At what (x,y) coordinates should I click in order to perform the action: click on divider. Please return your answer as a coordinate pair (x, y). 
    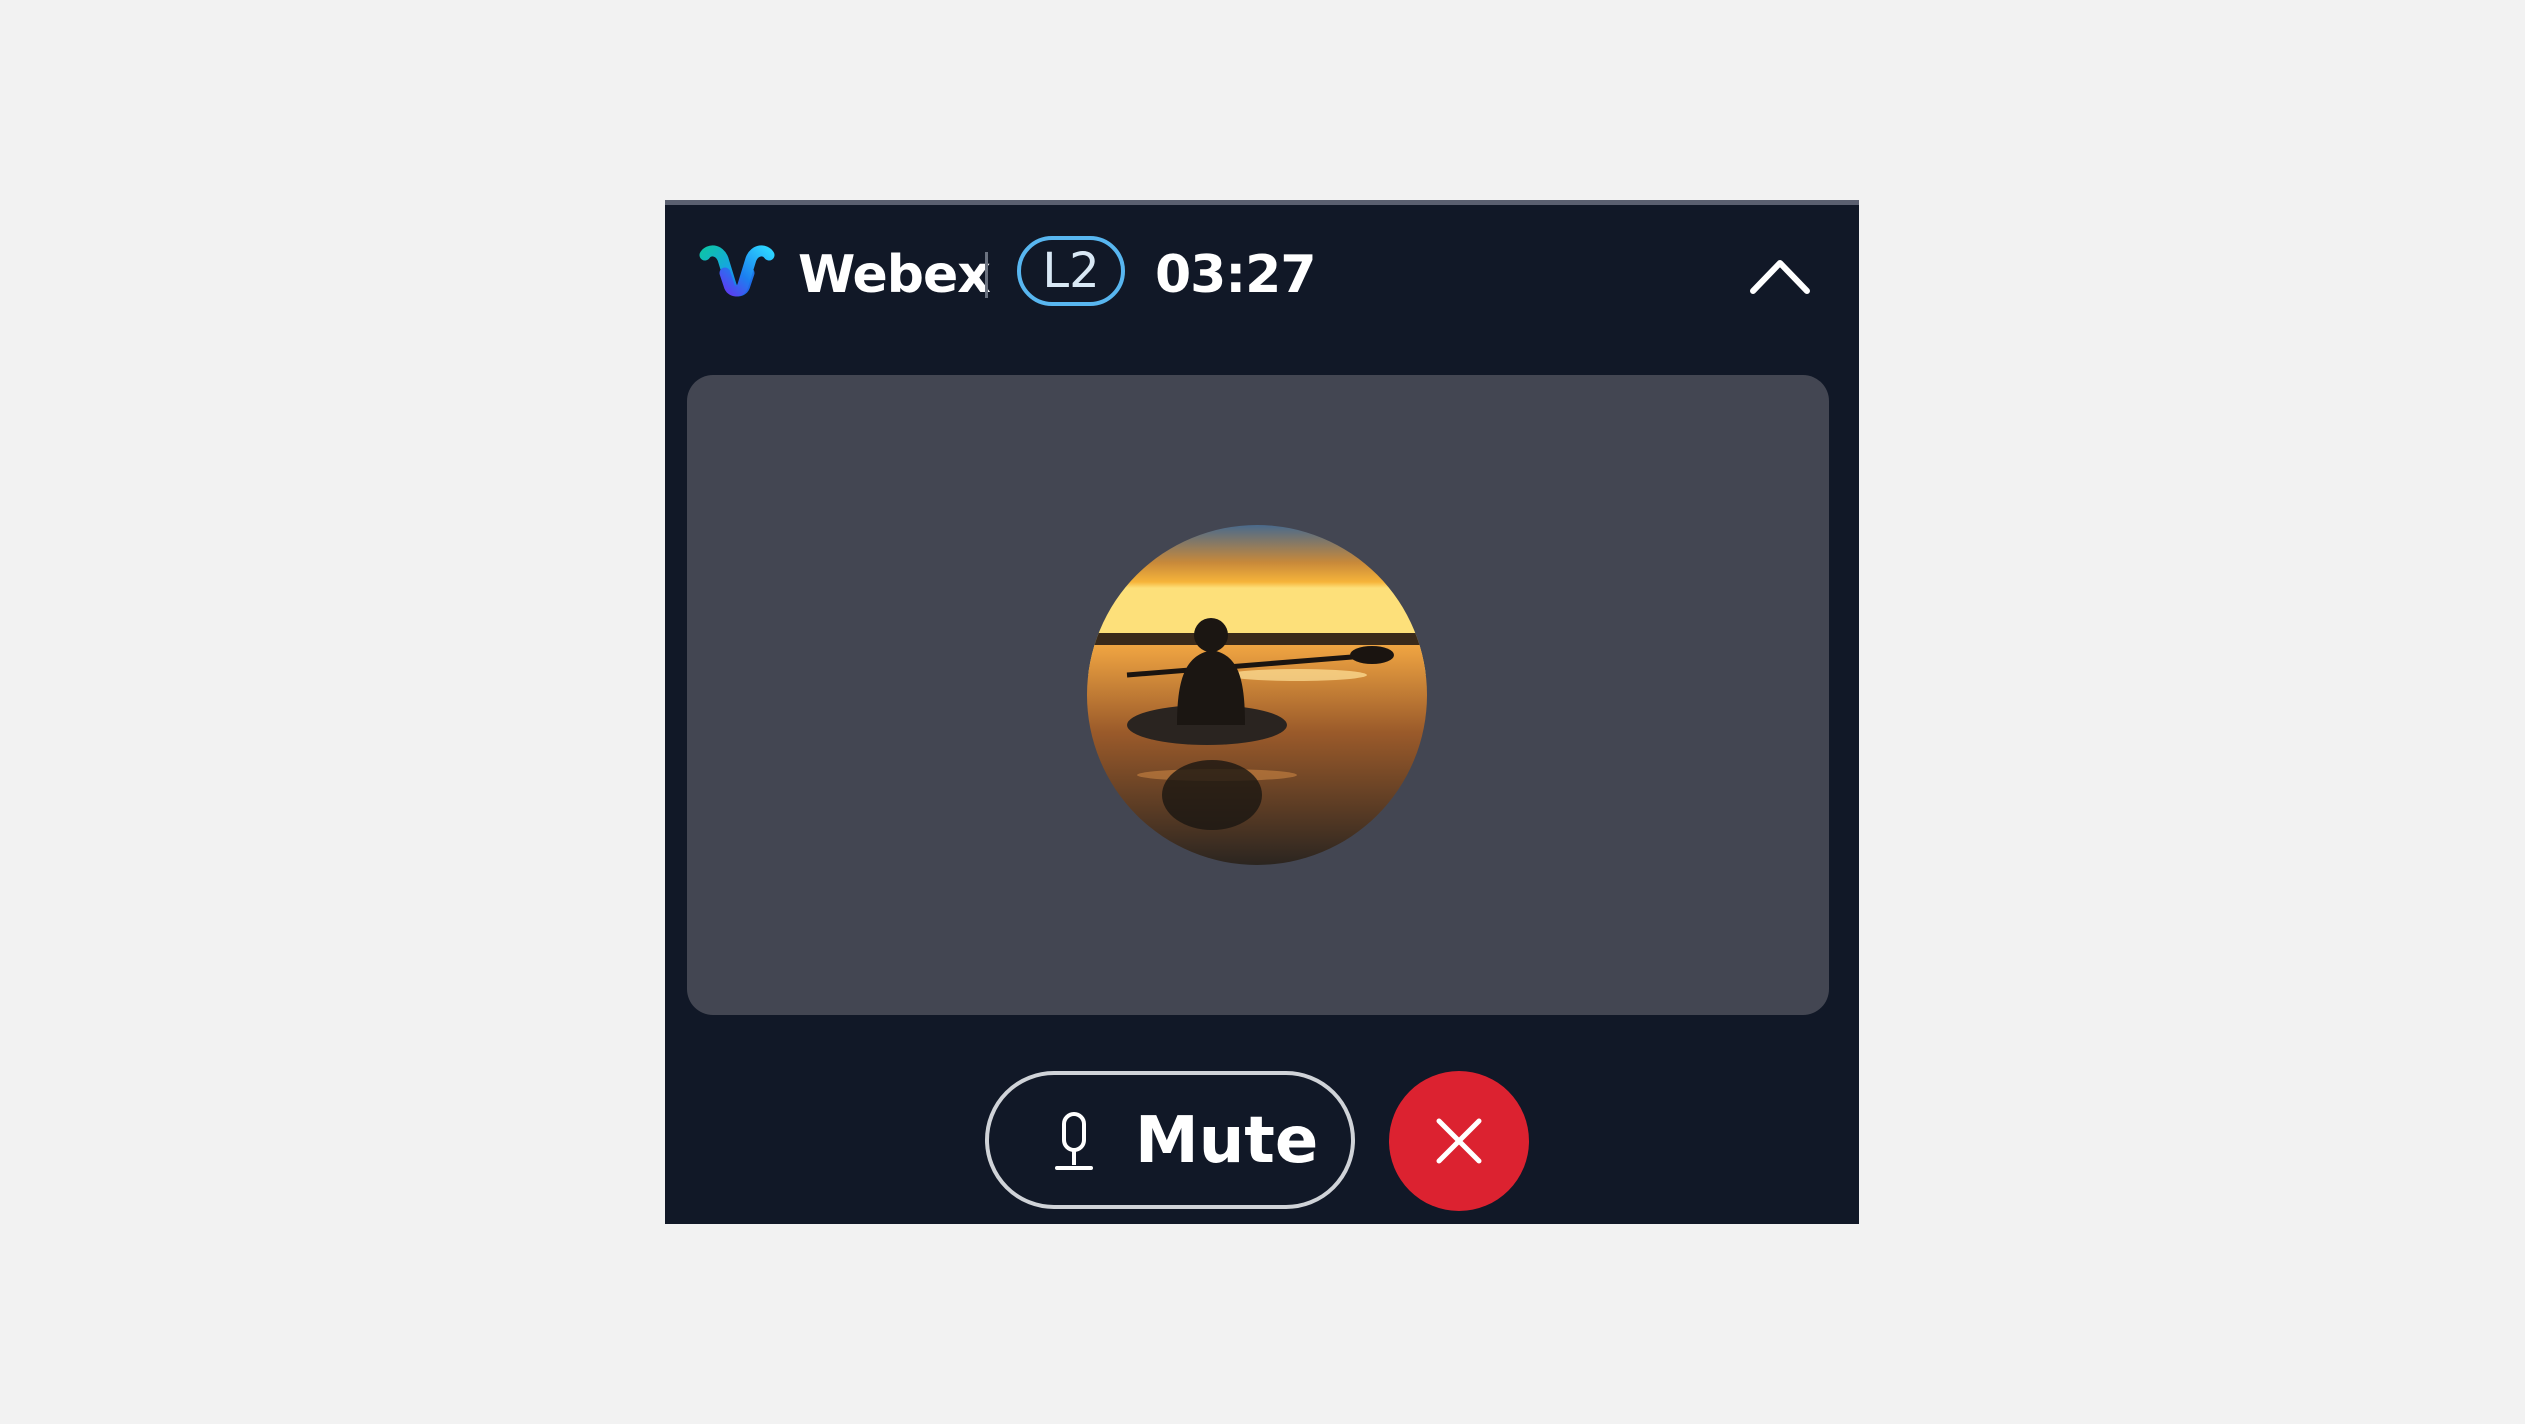
    Looking at the image, I should click on (986, 275).